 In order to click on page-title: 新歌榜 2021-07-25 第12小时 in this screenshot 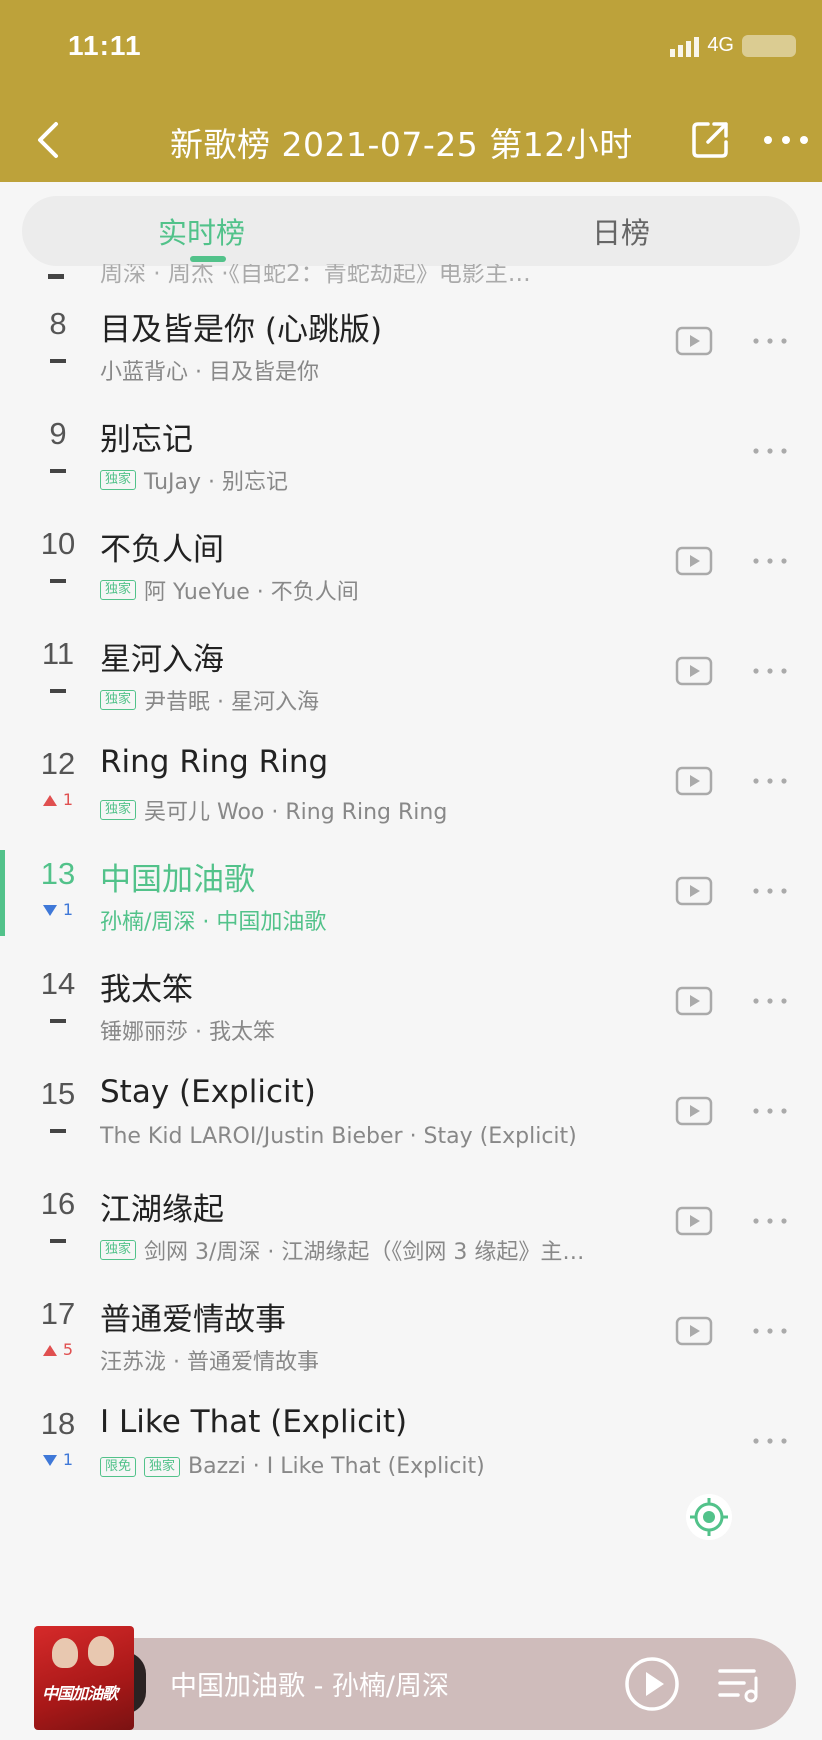, I will do `click(401, 144)`.